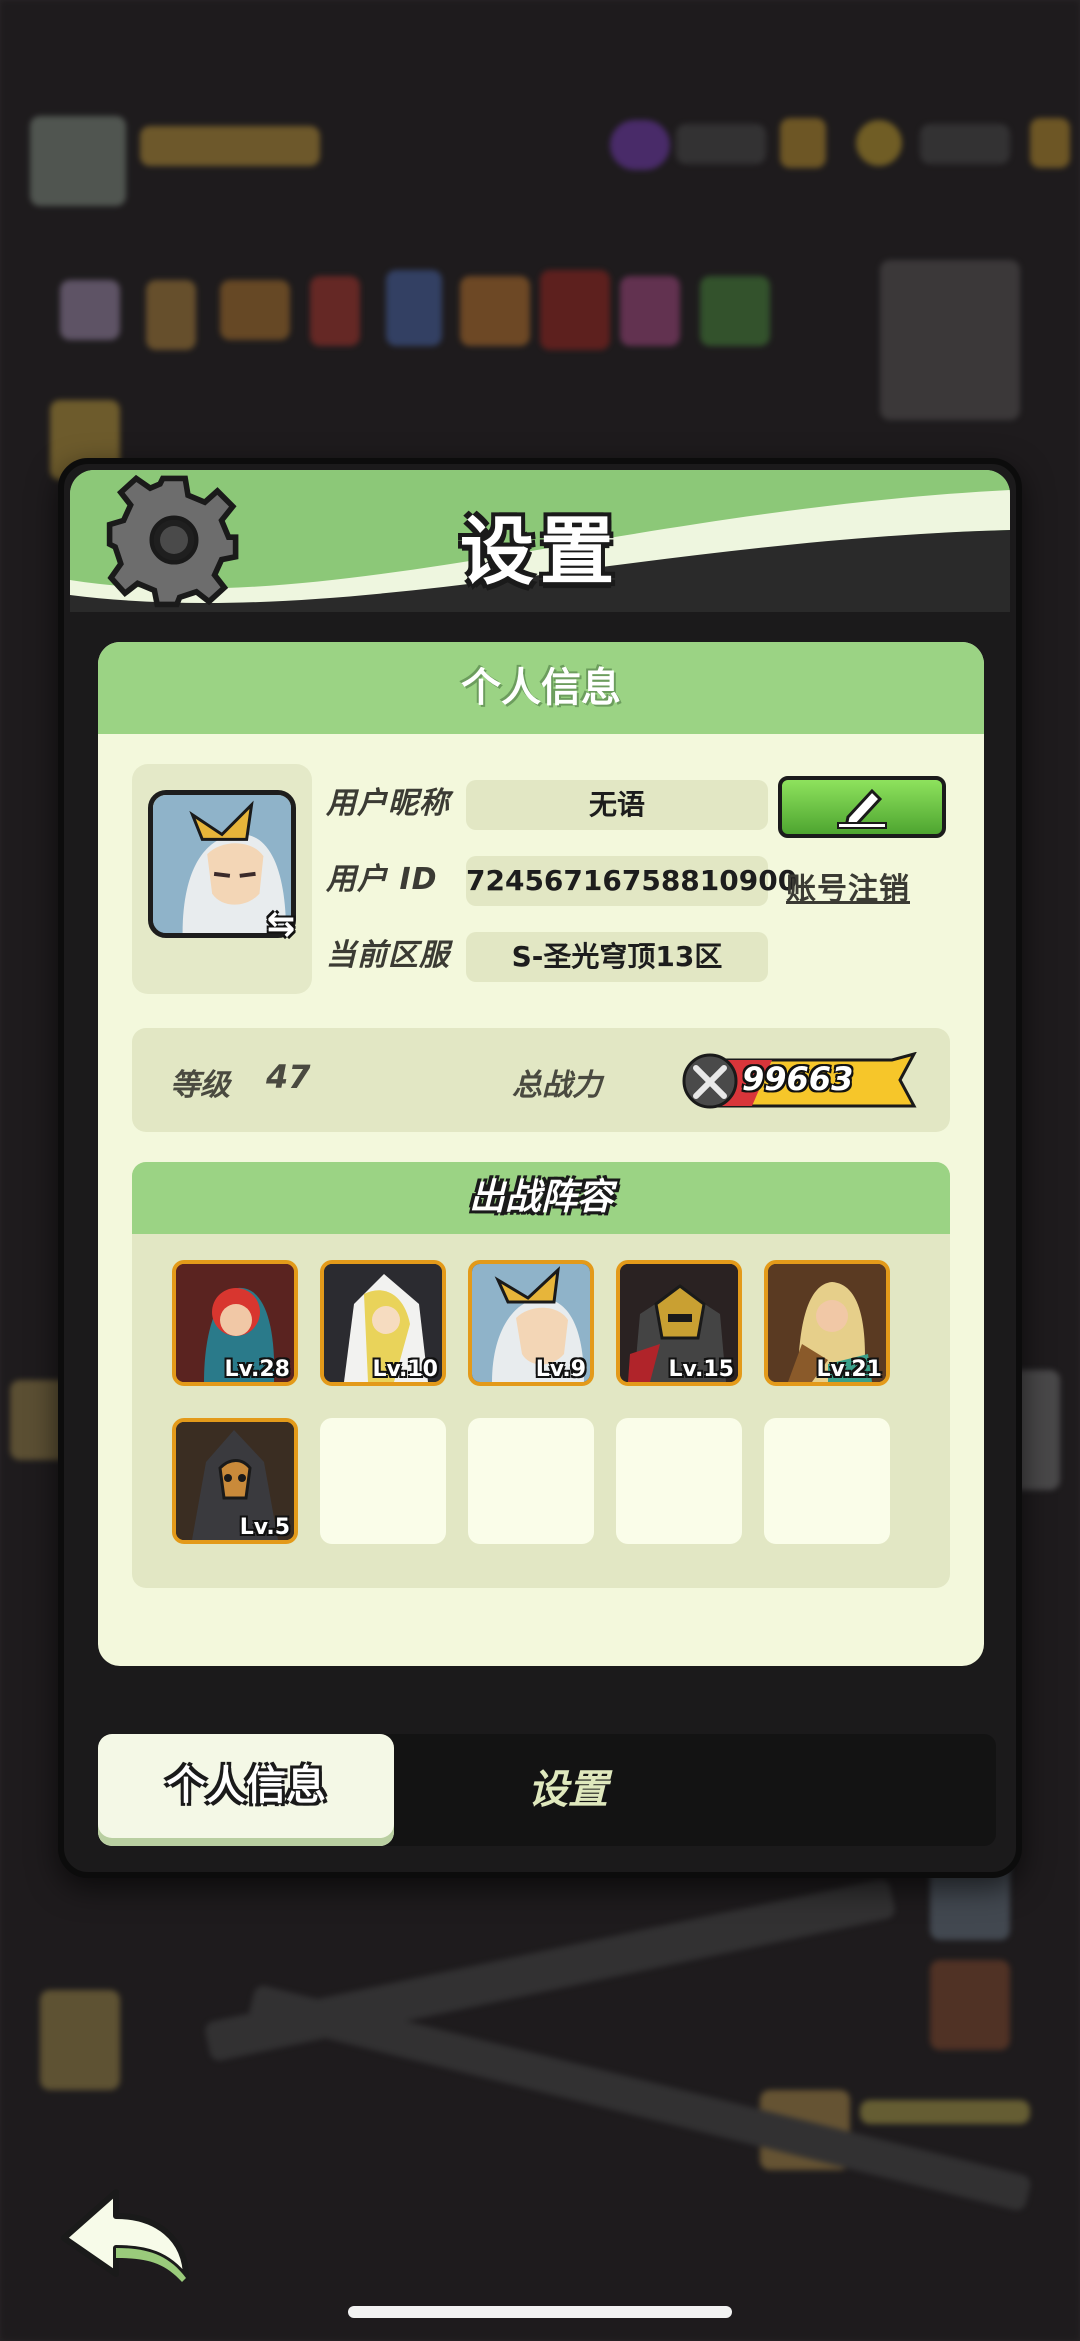  What do you see at coordinates (631, 881) in the screenshot?
I see `user-id-value: 72456716758810900` at bounding box center [631, 881].